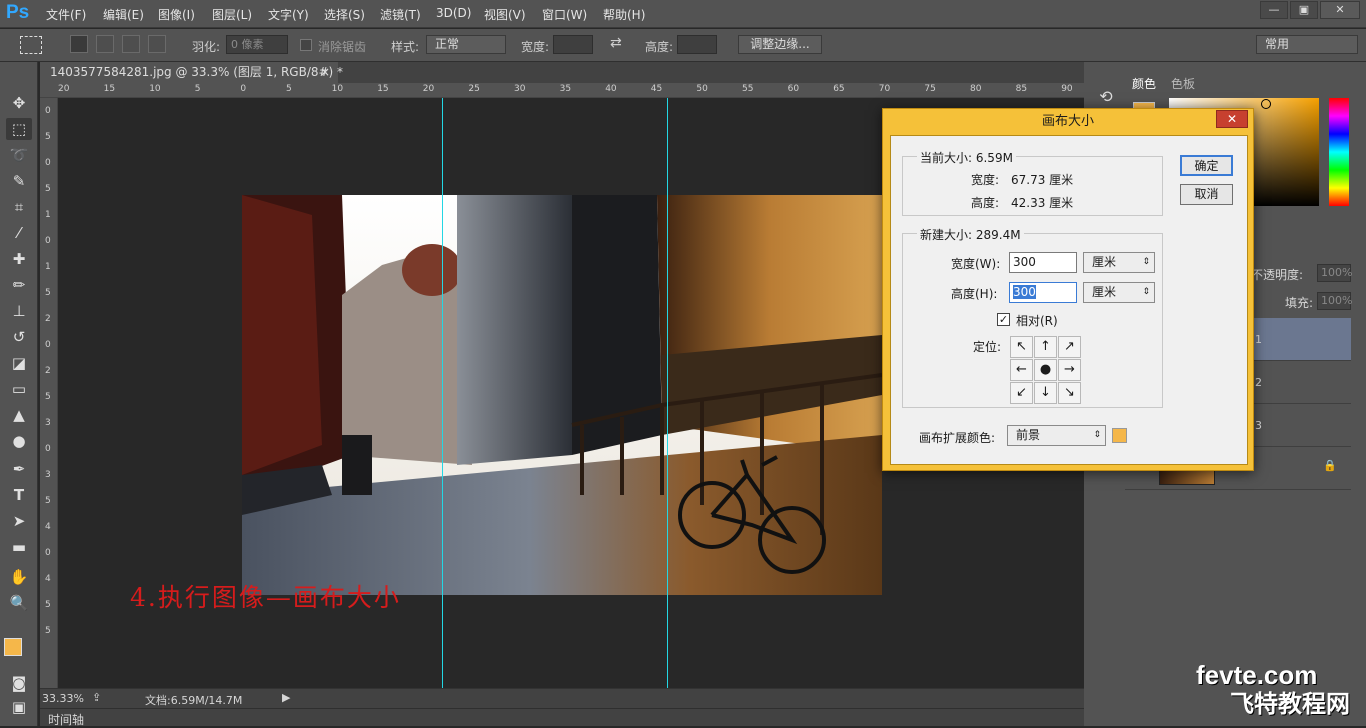  Describe the element at coordinates (1206, 165) in the screenshot. I see `ok-button: 确定` at that location.